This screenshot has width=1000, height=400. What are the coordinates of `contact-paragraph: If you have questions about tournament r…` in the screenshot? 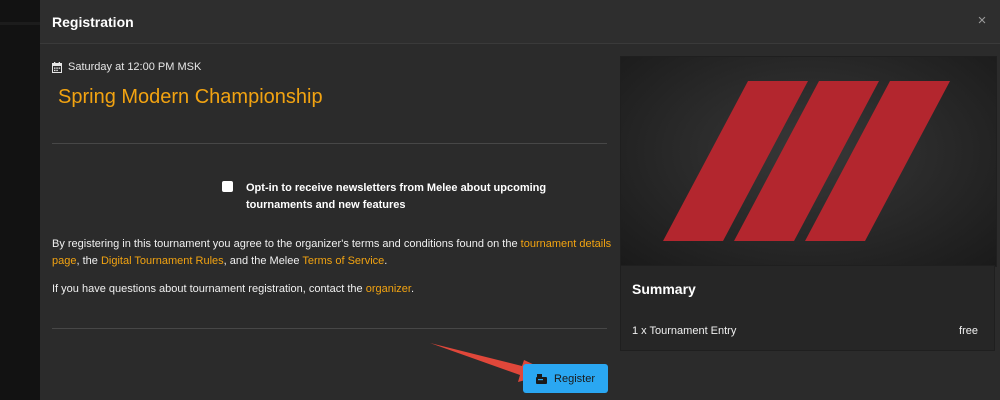 It's located at (332, 289).